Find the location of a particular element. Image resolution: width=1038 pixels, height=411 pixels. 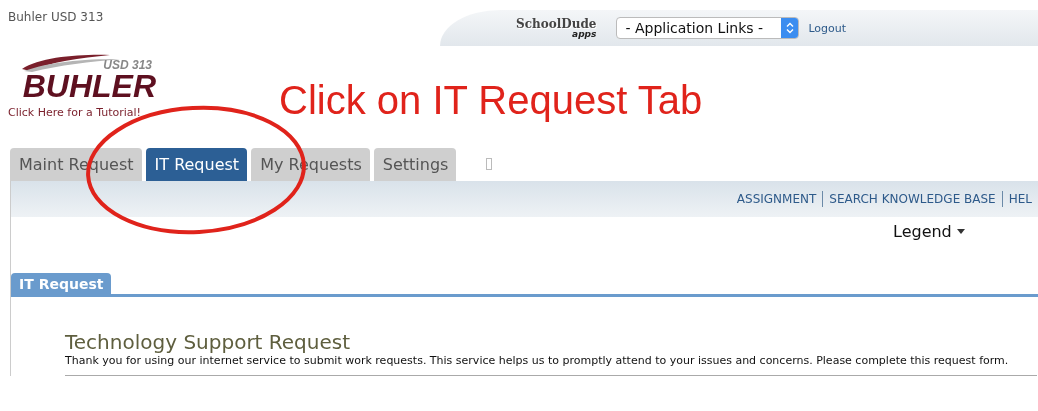

logout-link: Logout is located at coordinates (827, 28).